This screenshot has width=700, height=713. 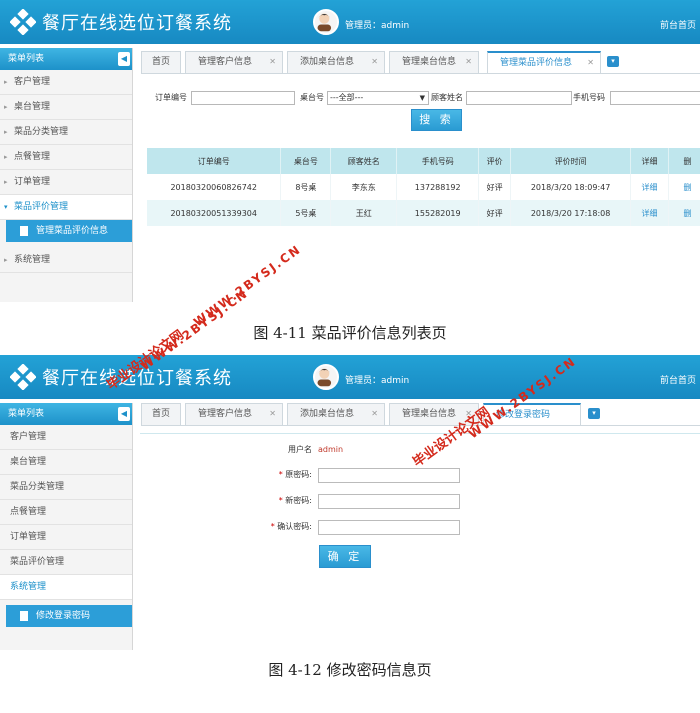 What do you see at coordinates (589, 97) in the screenshot?
I see `phone-label: 手机号码` at bounding box center [589, 97].